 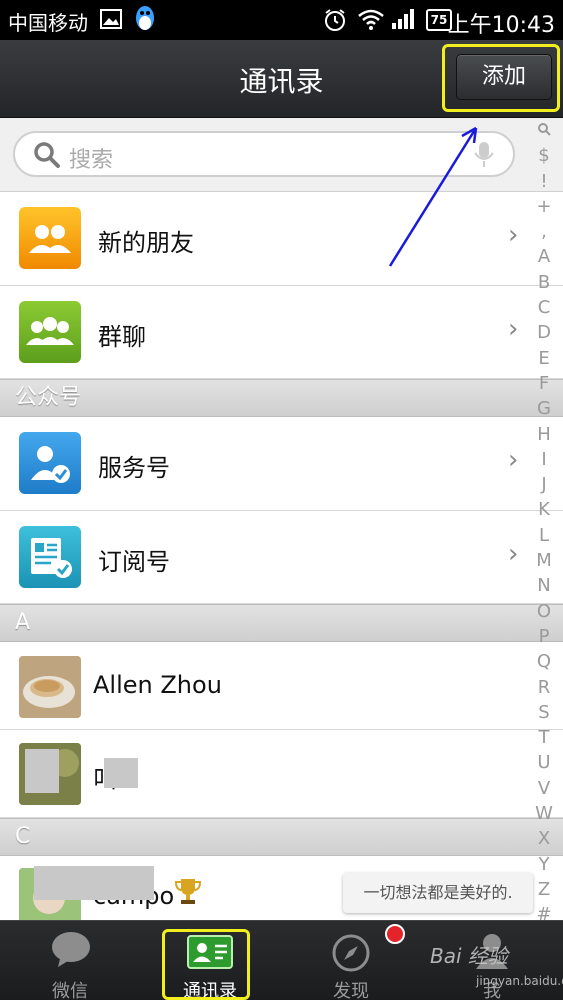 What do you see at coordinates (206, 964) in the screenshot?
I see `contacts-tab-highlight-box` at bounding box center [206, 964].